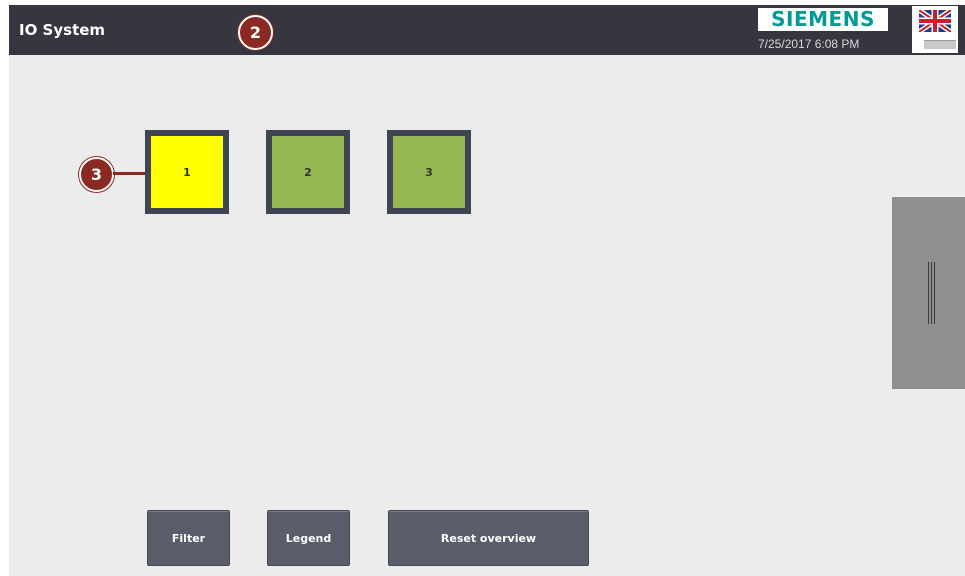 The image size is (965, 576). I want to click on date-time-display: 7/25/2017 6:08 PM, so click(809, 44).